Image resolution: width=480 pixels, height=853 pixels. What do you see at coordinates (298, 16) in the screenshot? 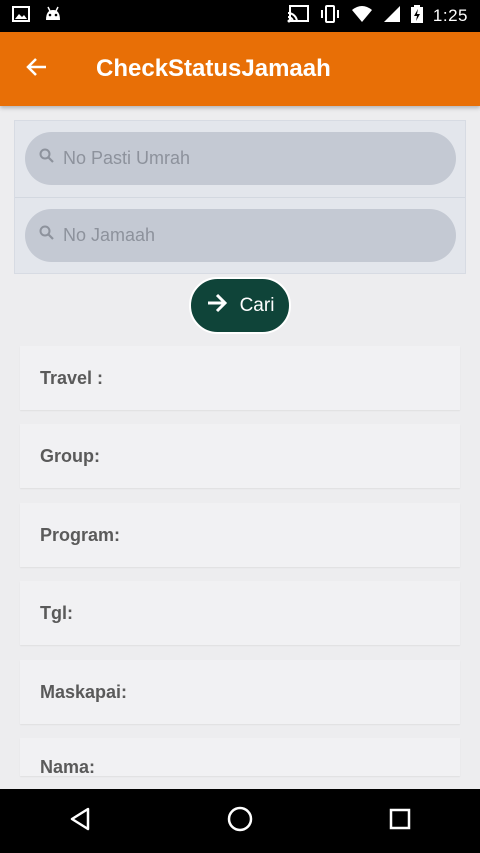
I see `cast-icon` at bounding box center [298, 16].